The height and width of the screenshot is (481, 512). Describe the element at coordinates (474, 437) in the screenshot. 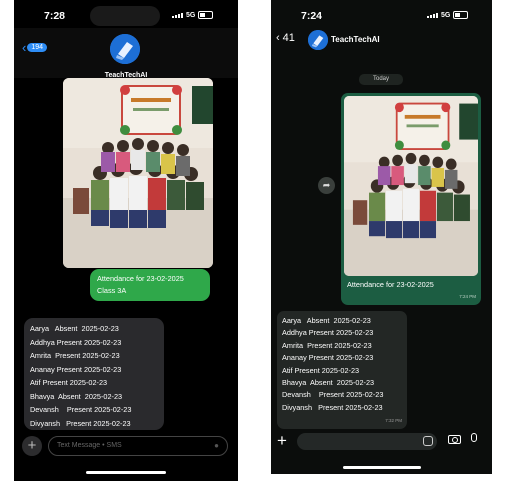

I see `mic-icon` at that location.